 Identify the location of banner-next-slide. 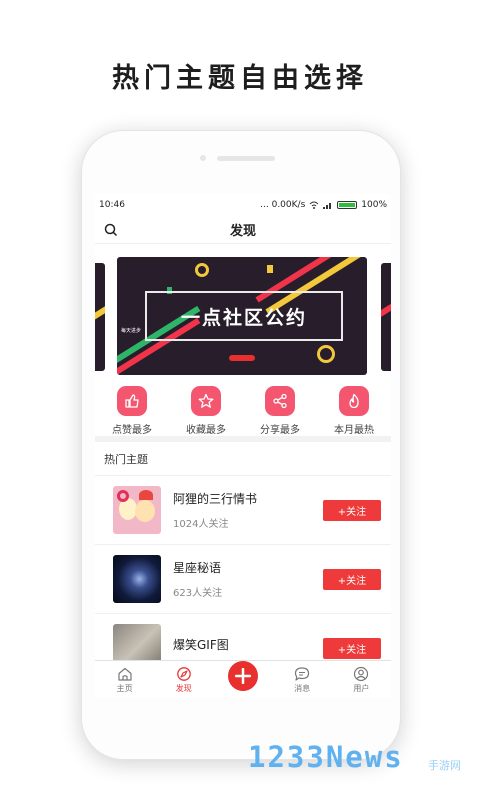
(386, 317).